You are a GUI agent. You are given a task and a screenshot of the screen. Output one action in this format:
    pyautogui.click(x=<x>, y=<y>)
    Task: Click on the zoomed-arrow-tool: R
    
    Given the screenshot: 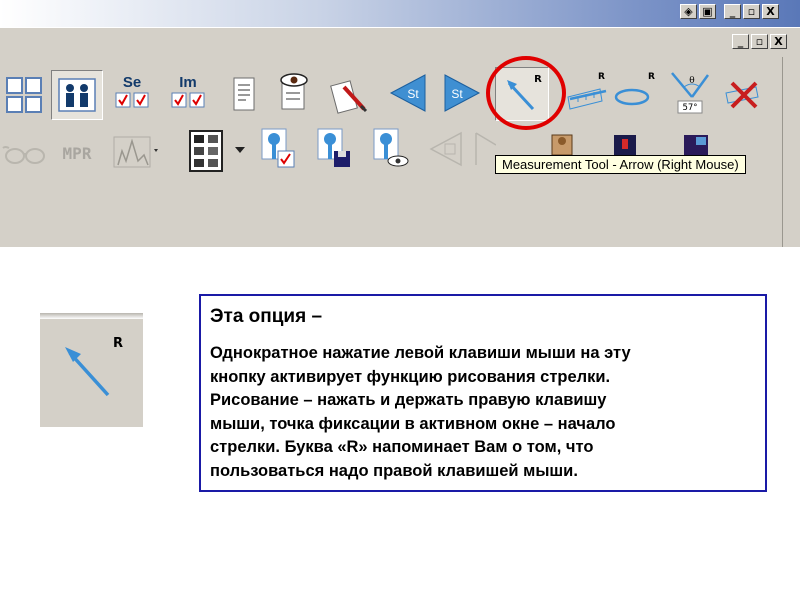 What is the action you would take?
    pyautogui.click(x=91, y=370)
    